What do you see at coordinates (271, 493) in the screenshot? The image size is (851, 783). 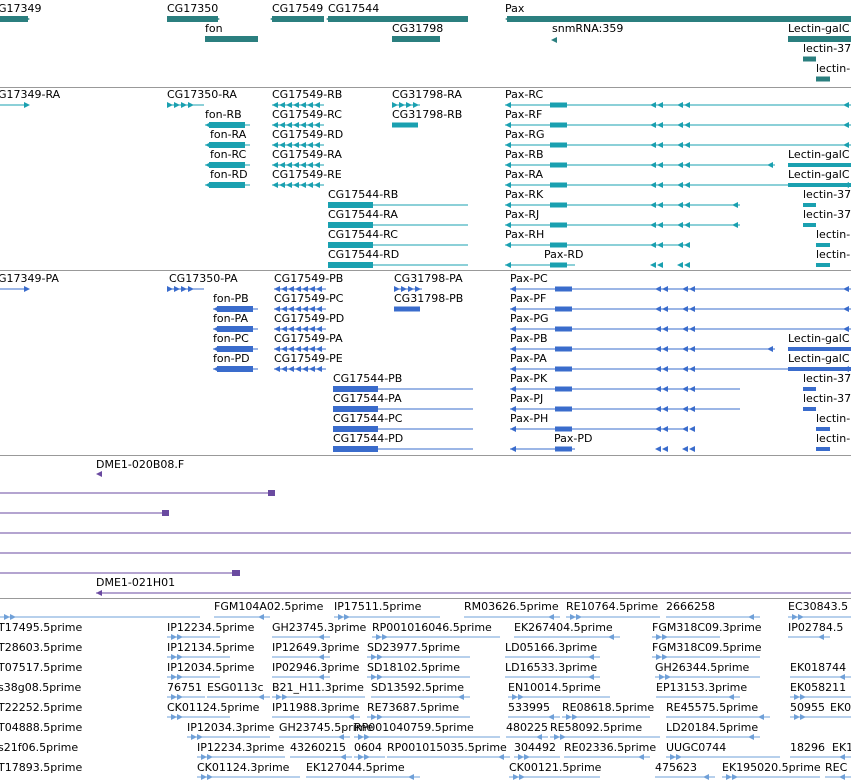 I see `cdna-glyph` at bounding box center [271, 493].